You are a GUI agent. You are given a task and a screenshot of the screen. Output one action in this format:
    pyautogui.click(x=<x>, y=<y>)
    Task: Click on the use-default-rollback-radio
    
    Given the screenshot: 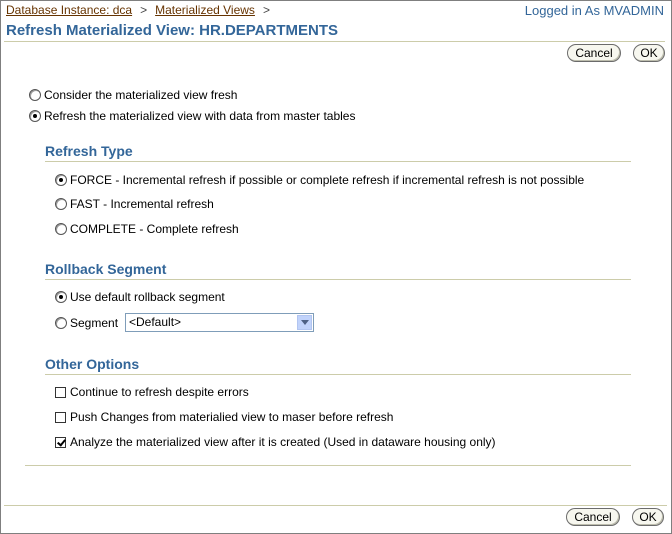 What is the action you would take?
    pyautogui.click(x=61, y=297)
    